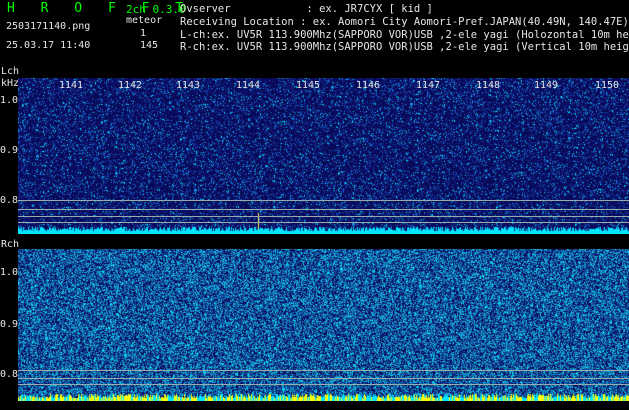 This screenshot has width=629, height=410. I want to click on rch-tick-1-0: 1.0, so click(9, 272).